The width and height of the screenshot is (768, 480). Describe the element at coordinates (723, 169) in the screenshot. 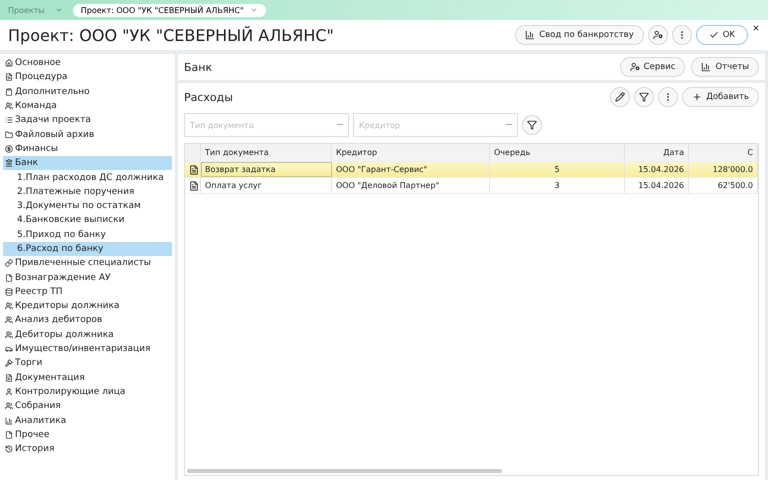

I see `amount-cell: 128'000.0` at that location.